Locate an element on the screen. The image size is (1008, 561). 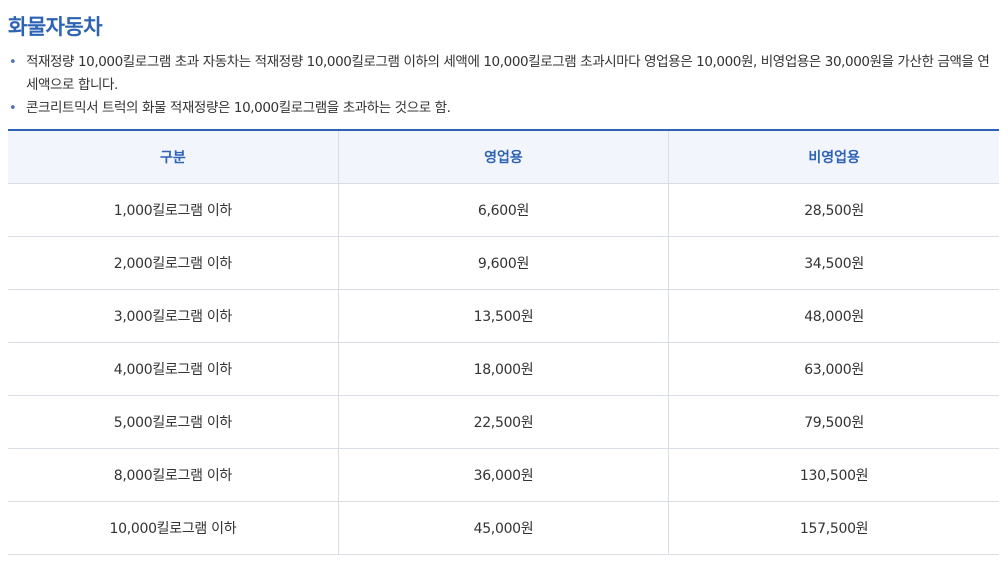
table-row: 2,000킬로그램 이하 9,600원 34,500원 is located at coordinates (503, 263).